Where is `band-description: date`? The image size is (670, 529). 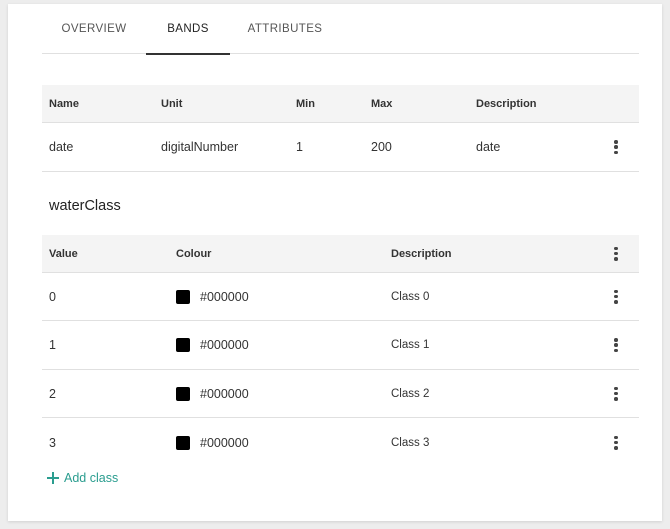 band-description: date is located at coordinates (488, 147).